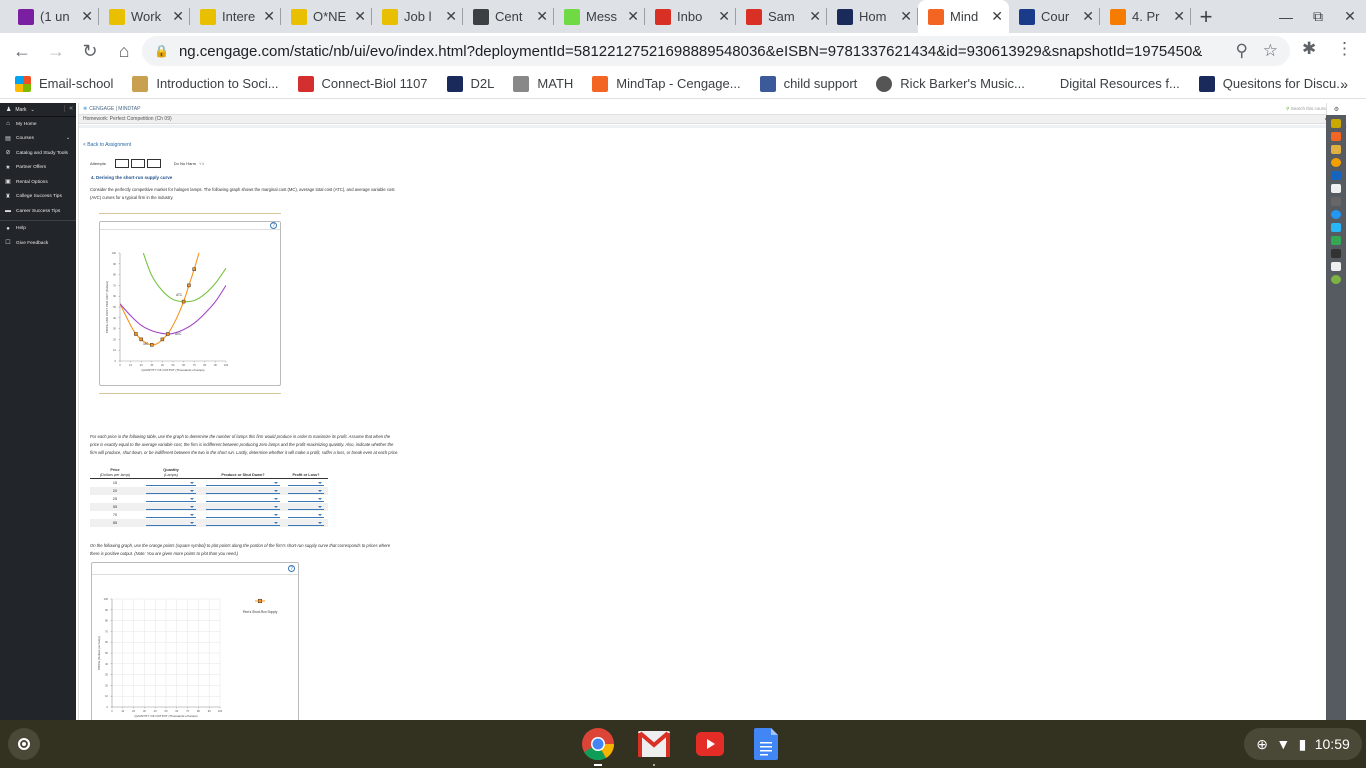 The width and height of the screenshot is (1366, 768). I want to click on glossary-icon, so click(1336, 149).